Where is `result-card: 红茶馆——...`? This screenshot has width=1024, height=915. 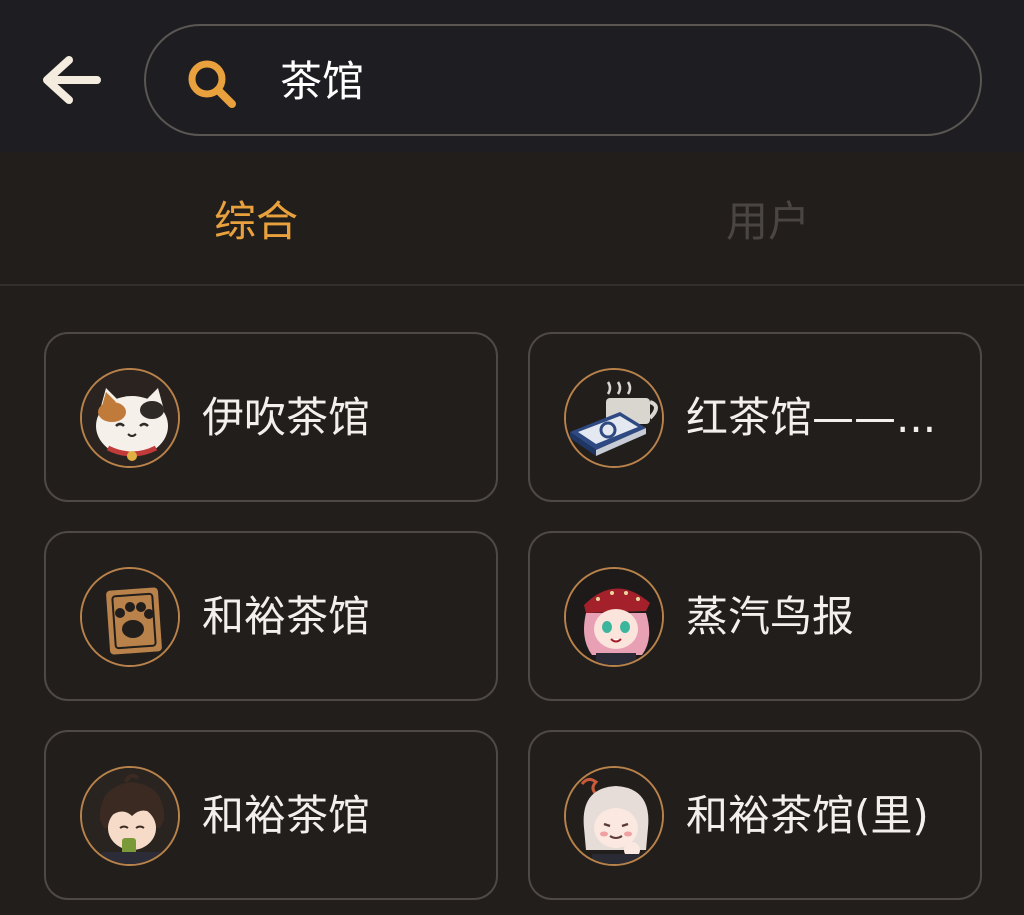
result-card: 红茶馆——... is located at coordinates (755, 417).